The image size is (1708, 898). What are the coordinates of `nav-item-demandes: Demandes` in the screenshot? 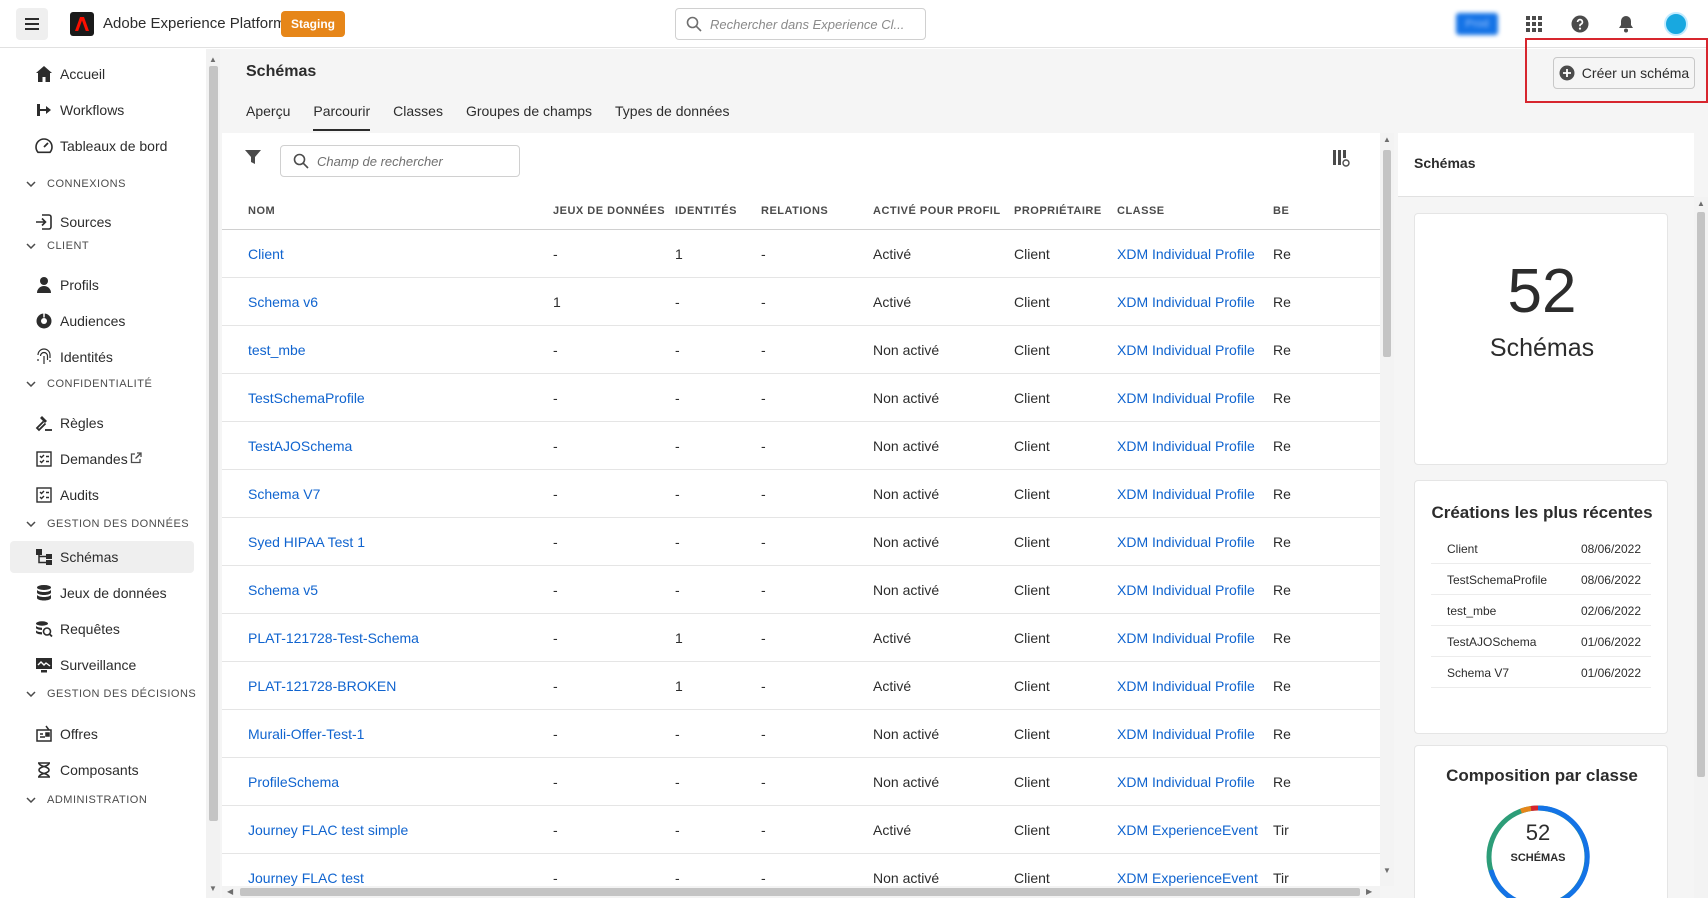 It's located at (102, 459).